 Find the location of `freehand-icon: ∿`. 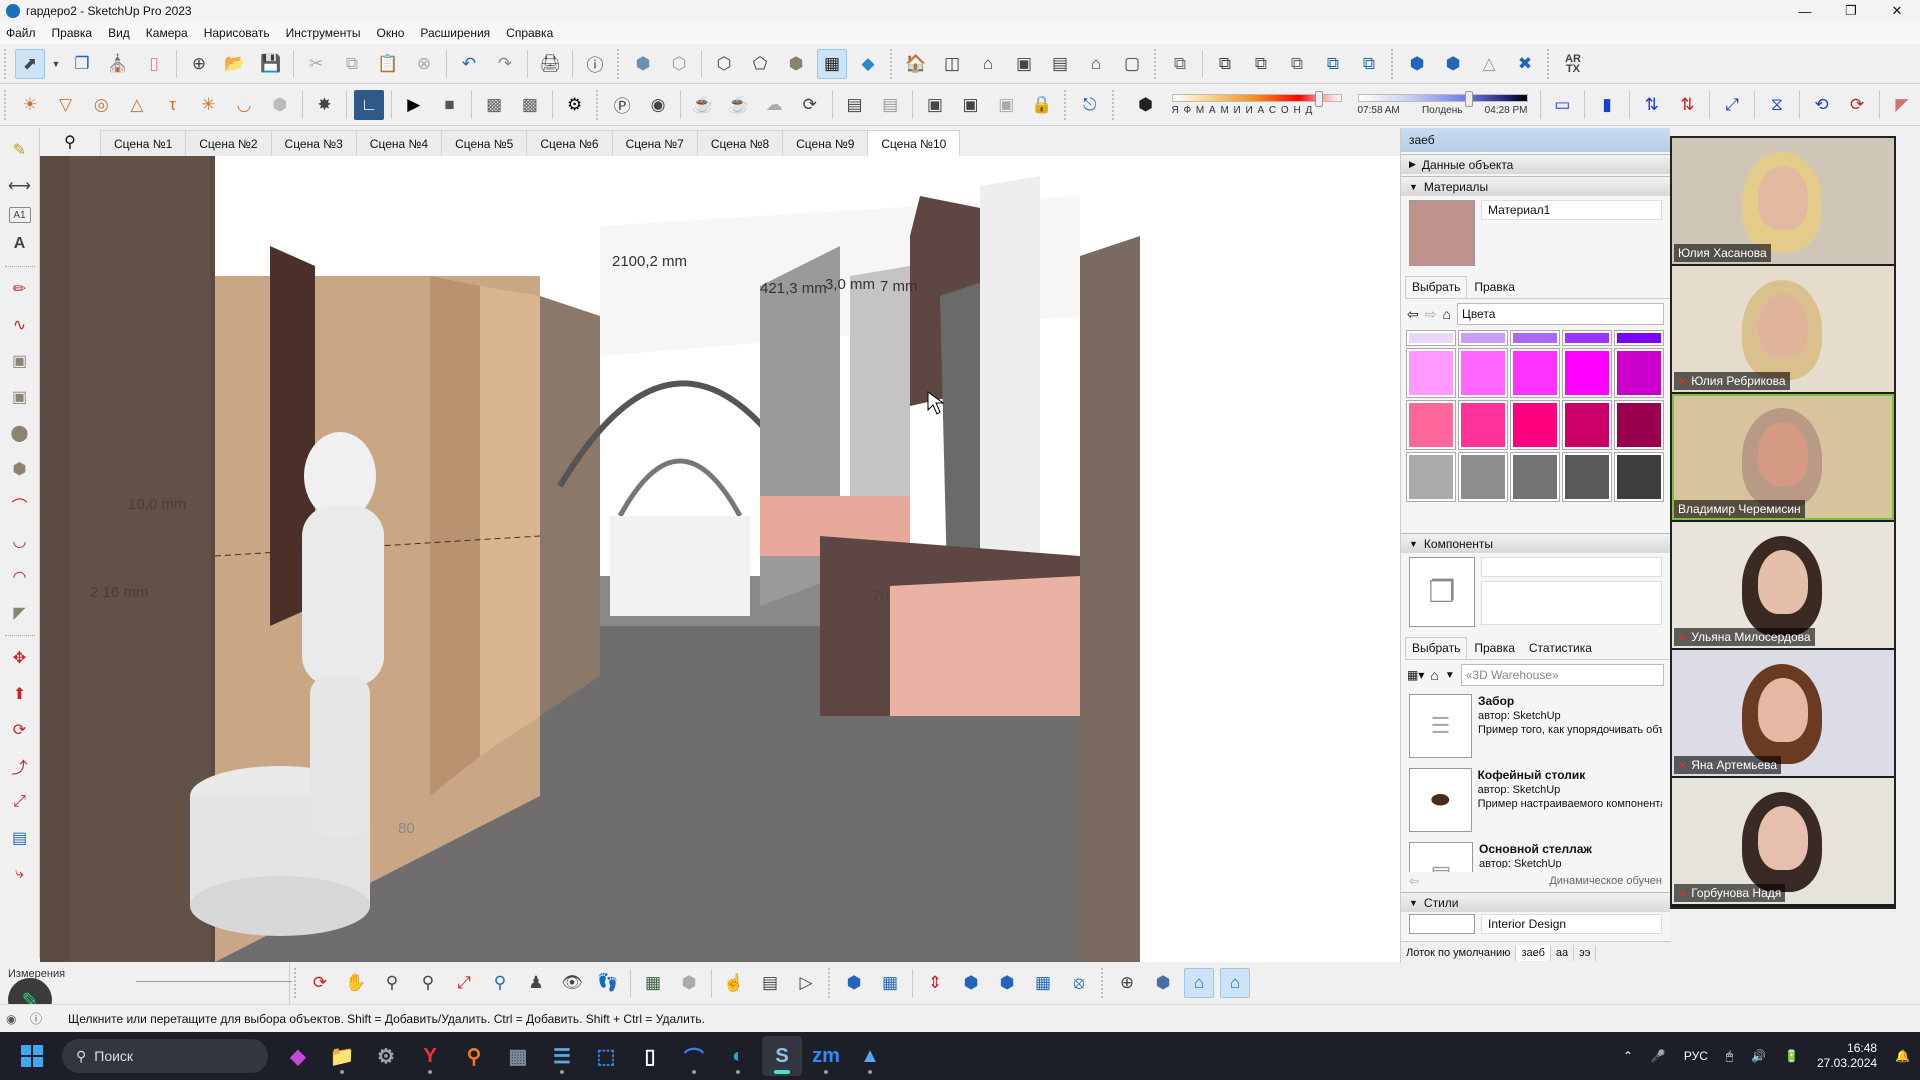

freehand-icon: ∿ is located at coordinates (20, 325).